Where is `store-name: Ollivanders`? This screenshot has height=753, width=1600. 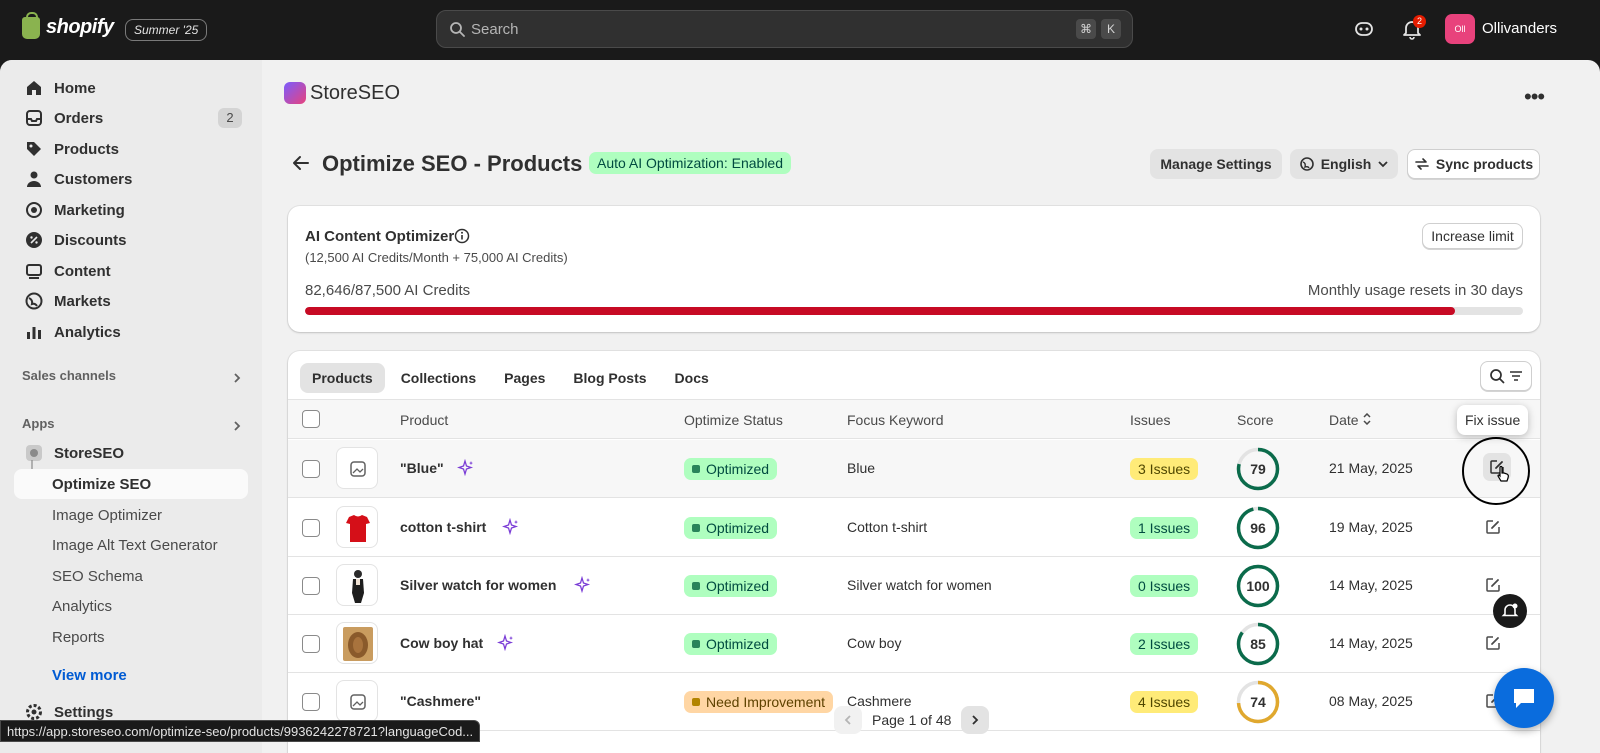
store-name: Ollivanders is located at coordinates (1519, 28).